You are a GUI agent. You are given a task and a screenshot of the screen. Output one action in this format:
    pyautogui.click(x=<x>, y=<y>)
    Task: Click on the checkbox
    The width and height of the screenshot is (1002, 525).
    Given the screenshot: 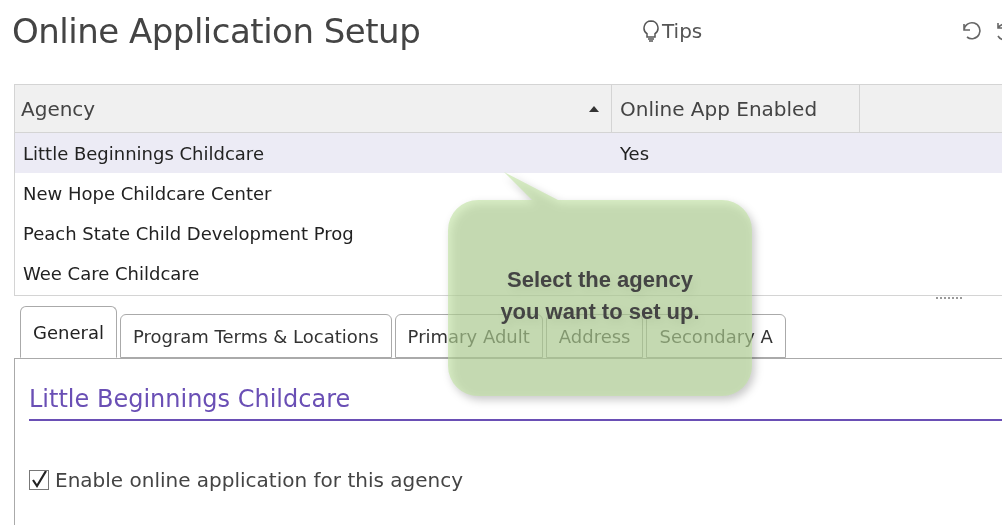 What is the action you would take?
    pyautogui.click(x=39, y=480)
    